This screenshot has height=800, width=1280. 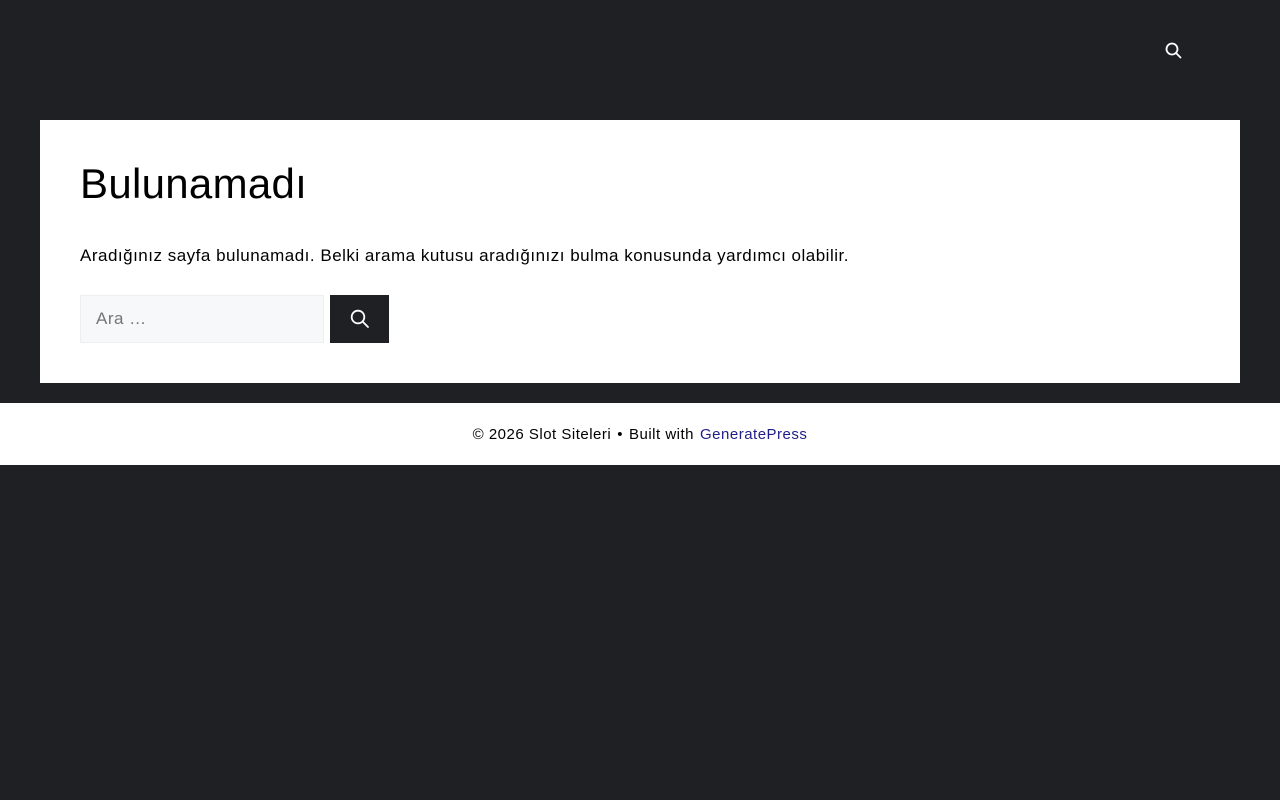 I want to click on page-title: Bulunamadı, so click(x=194, y=183).